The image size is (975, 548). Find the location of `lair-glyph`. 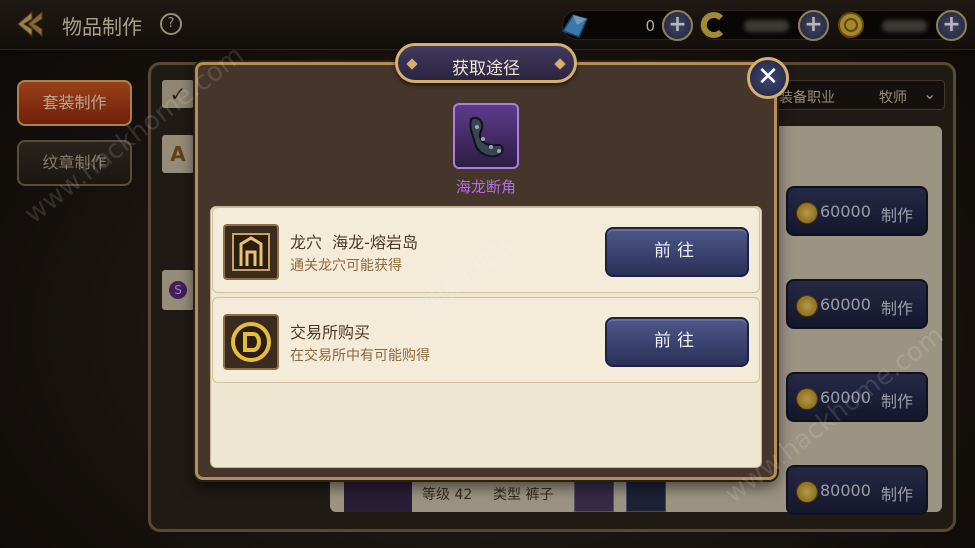

lair-glyph is located at coordinates (251, 252).